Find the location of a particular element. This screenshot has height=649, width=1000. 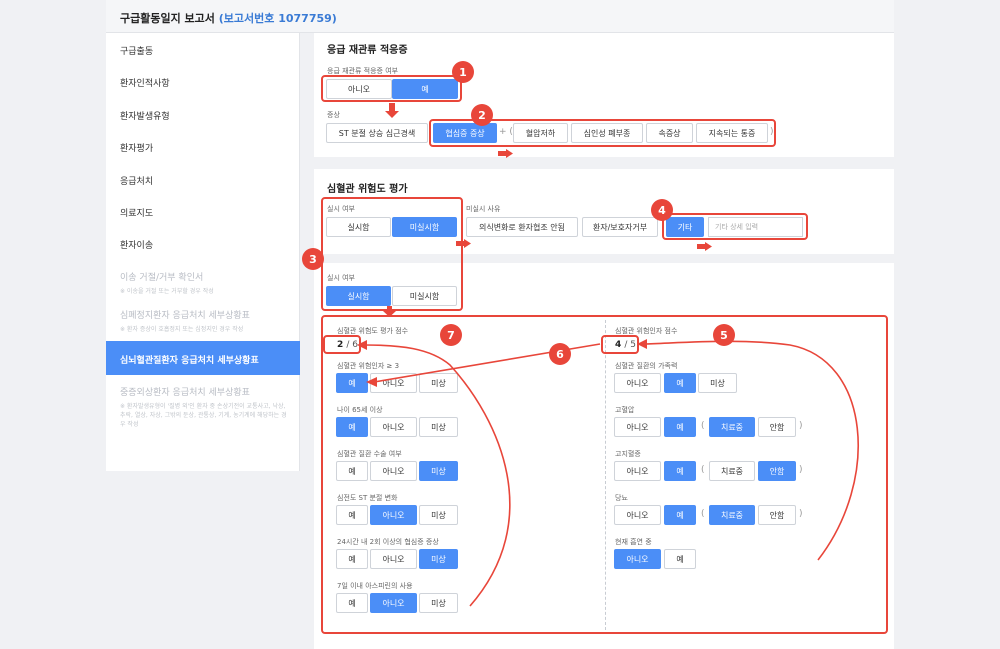

arrow-6-head is located at coordinates (371, 382).